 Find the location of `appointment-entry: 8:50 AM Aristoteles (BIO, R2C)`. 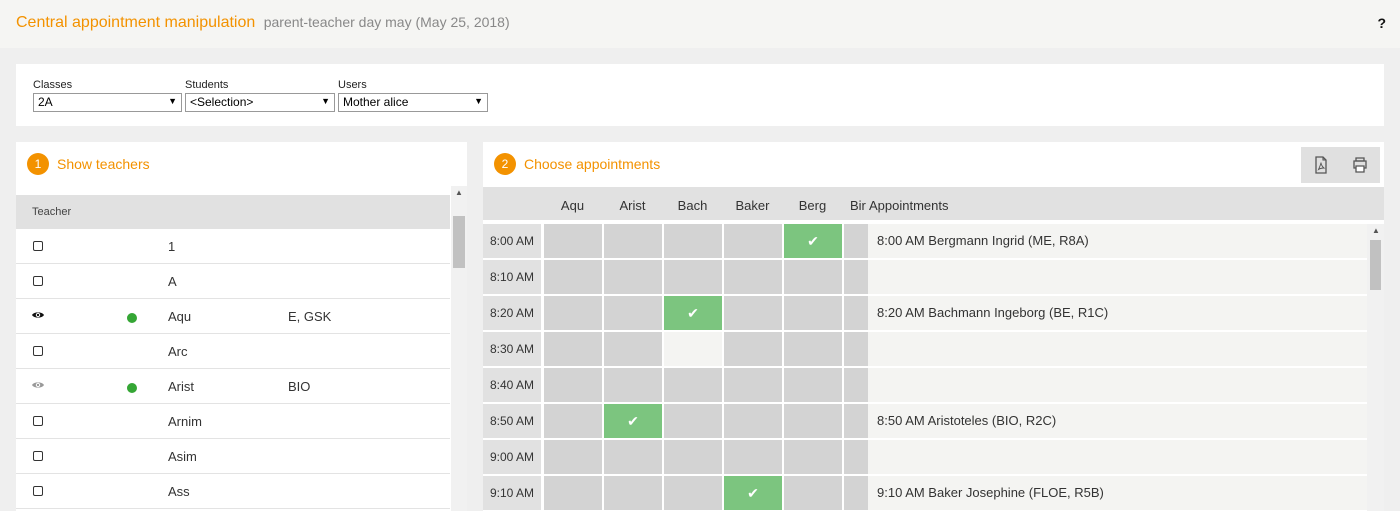

appointment-entry: 8:50 AM Aristoteles (BIO, R2C) is located at coordinates (1117, 421).